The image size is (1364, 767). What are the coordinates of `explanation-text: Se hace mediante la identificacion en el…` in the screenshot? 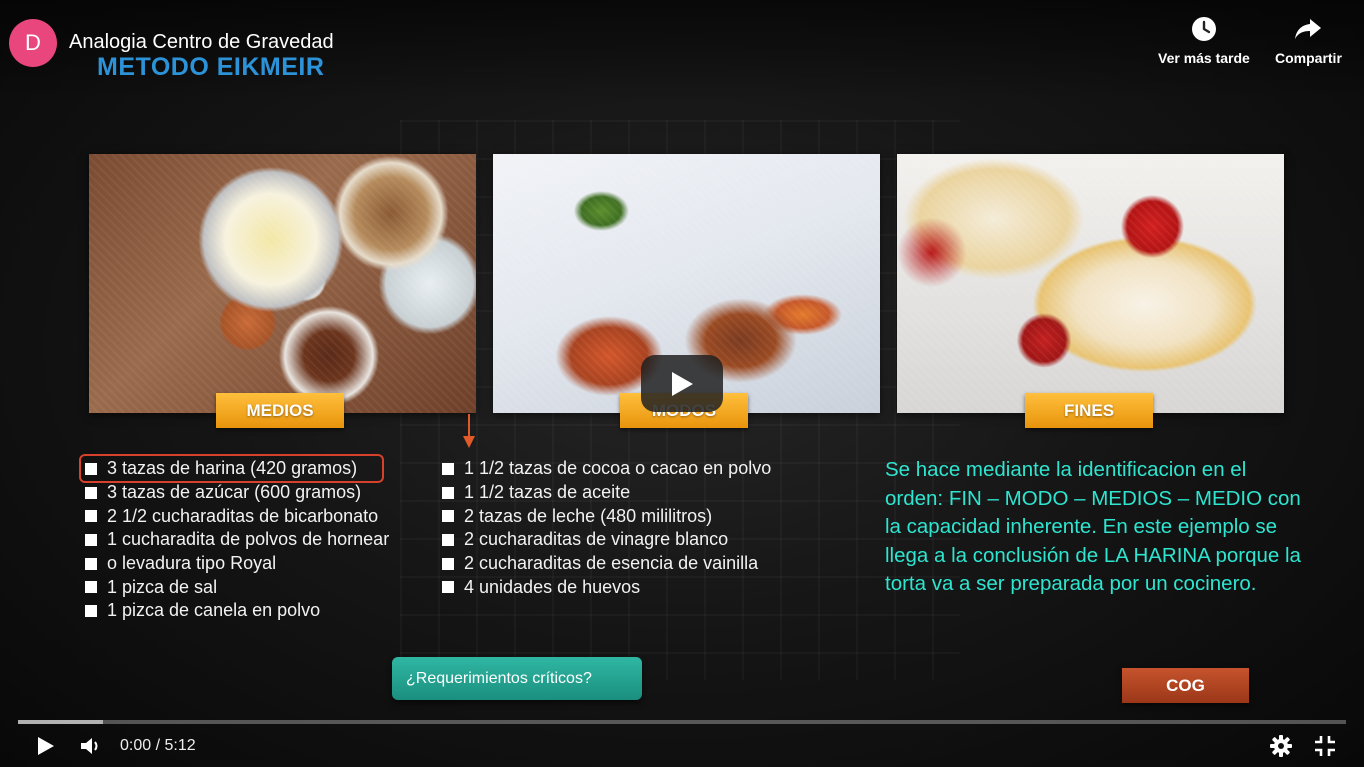 It's located at (1093, 526).